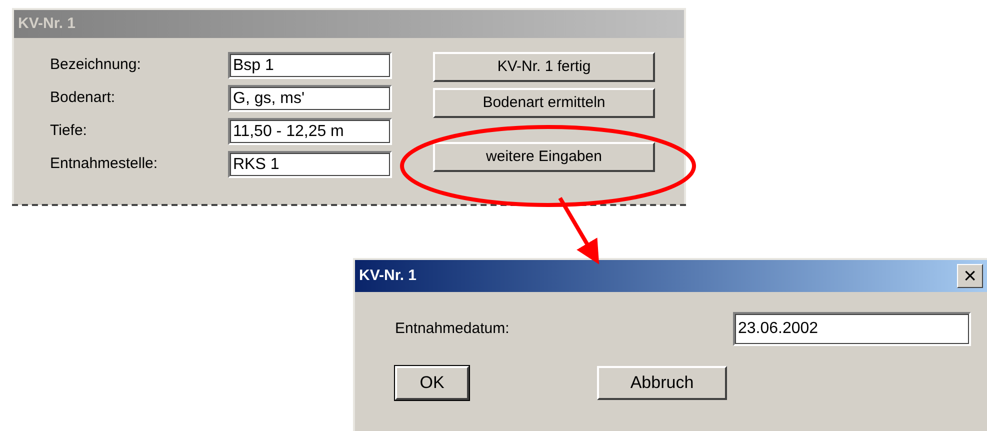 The height and width of the screenshot is (431, 987). What do you see at coordinates (579, 230) in the screenshot?
I see `arrow` at bounding box center [579, 230].